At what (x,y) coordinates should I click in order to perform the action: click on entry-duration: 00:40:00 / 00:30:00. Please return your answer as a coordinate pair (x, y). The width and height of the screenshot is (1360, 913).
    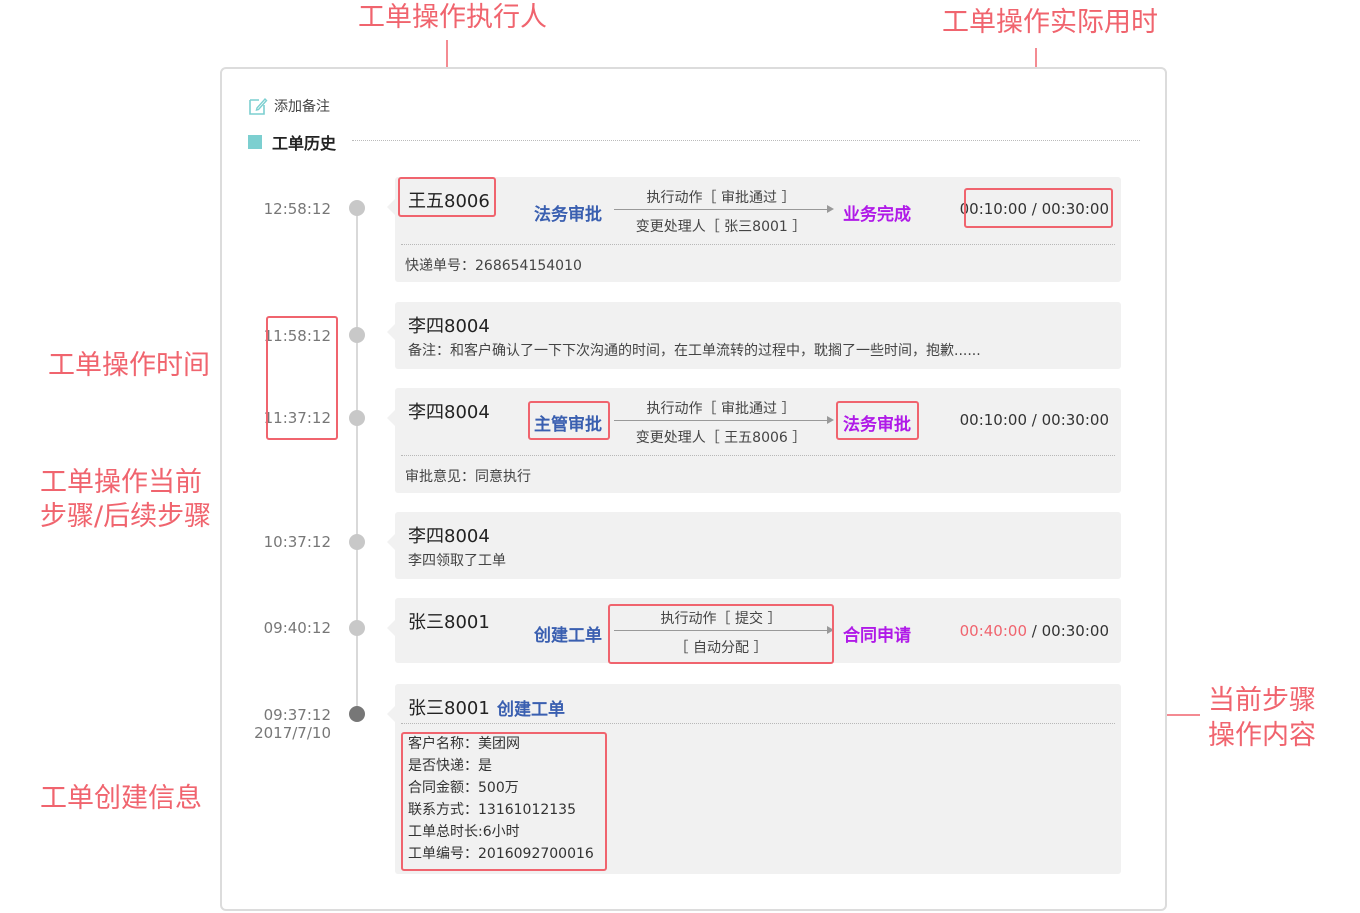
    Looking at the image, I should click on (1034, 631).